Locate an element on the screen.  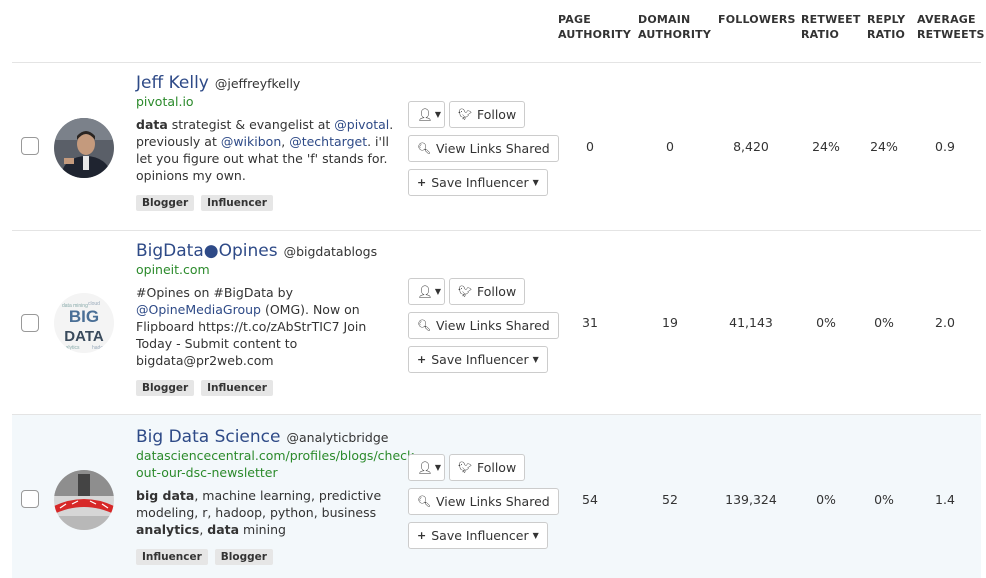
bio-line: bigdata@pr2web.com is located at coordinates (205, 360).